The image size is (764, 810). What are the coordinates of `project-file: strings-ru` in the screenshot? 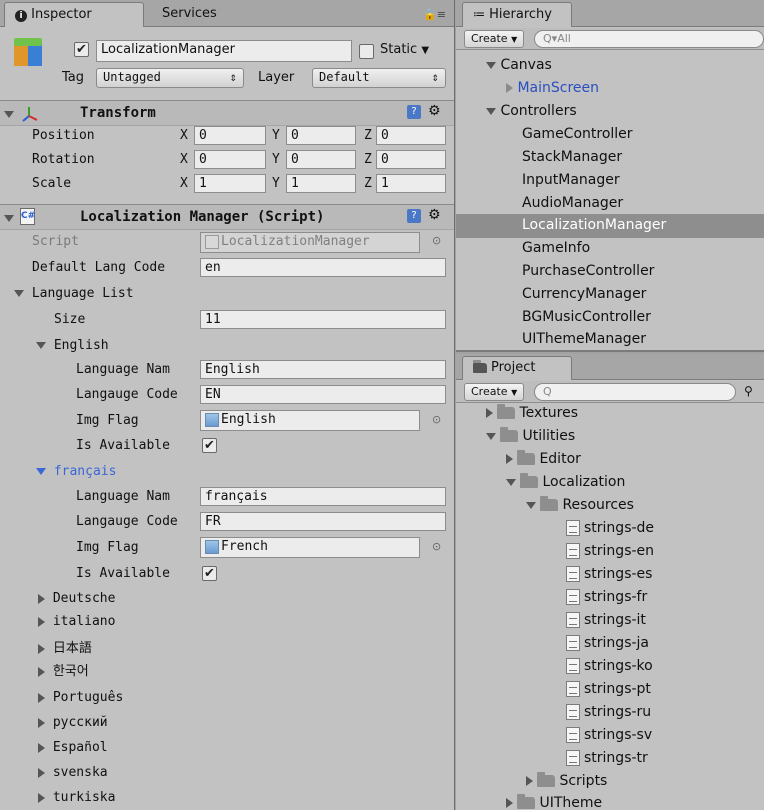 It's located at (608, 712).